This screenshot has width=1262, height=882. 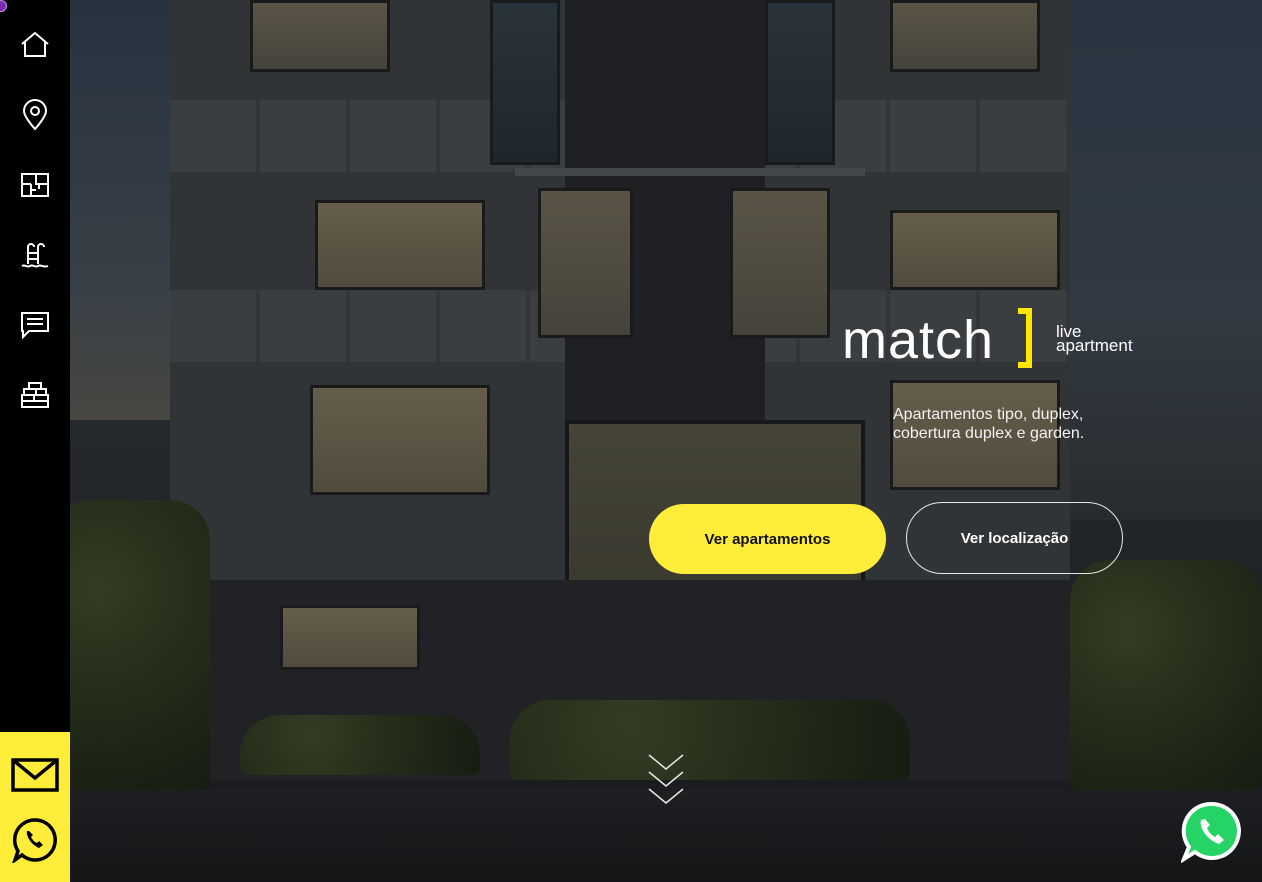 I want to click on nav-floor-plans, so click(x=35, y=185).